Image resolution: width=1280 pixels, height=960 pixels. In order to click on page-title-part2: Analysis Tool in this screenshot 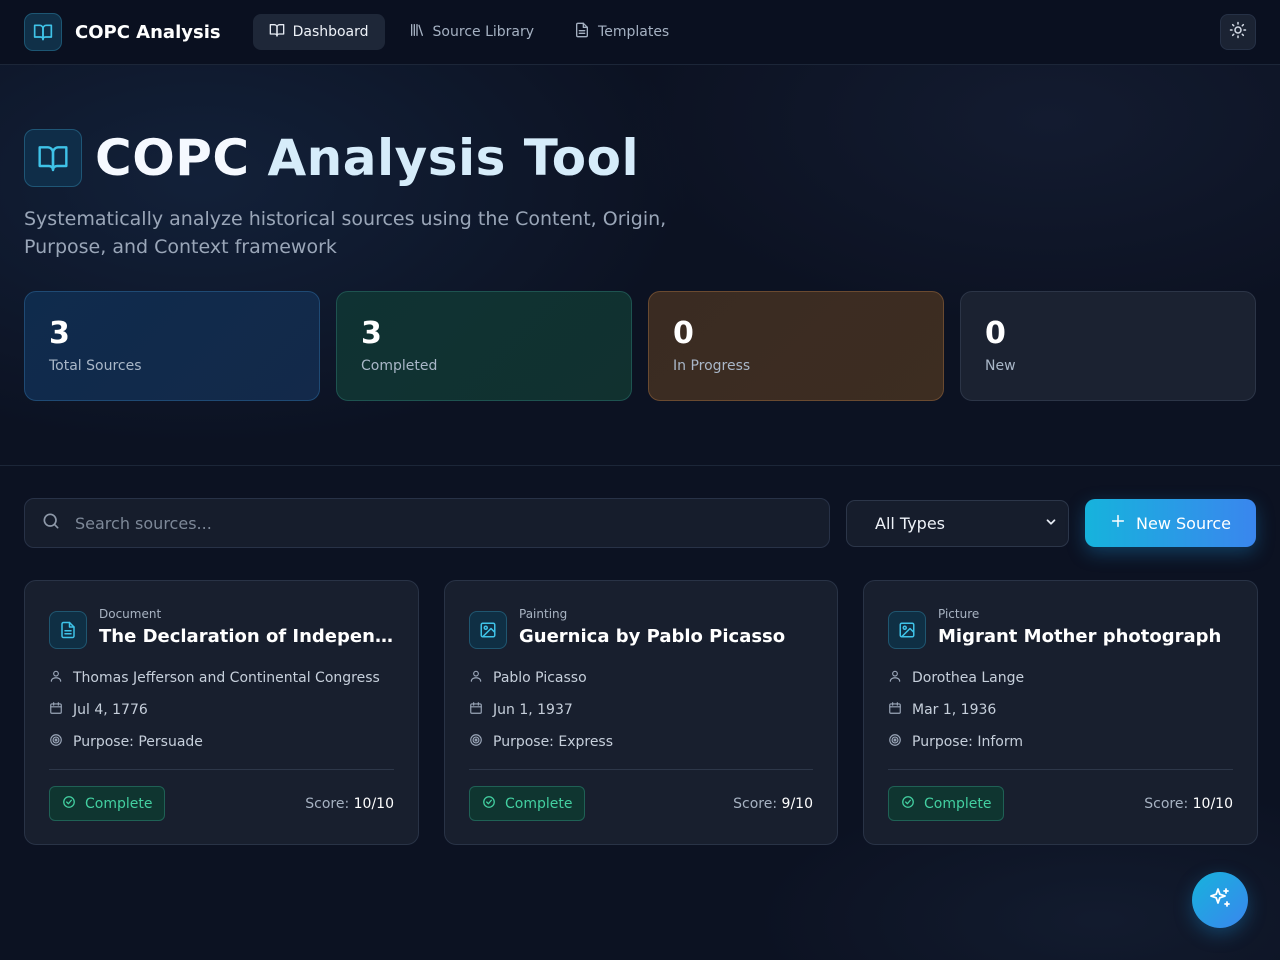, I will do `click(453, 158)`.